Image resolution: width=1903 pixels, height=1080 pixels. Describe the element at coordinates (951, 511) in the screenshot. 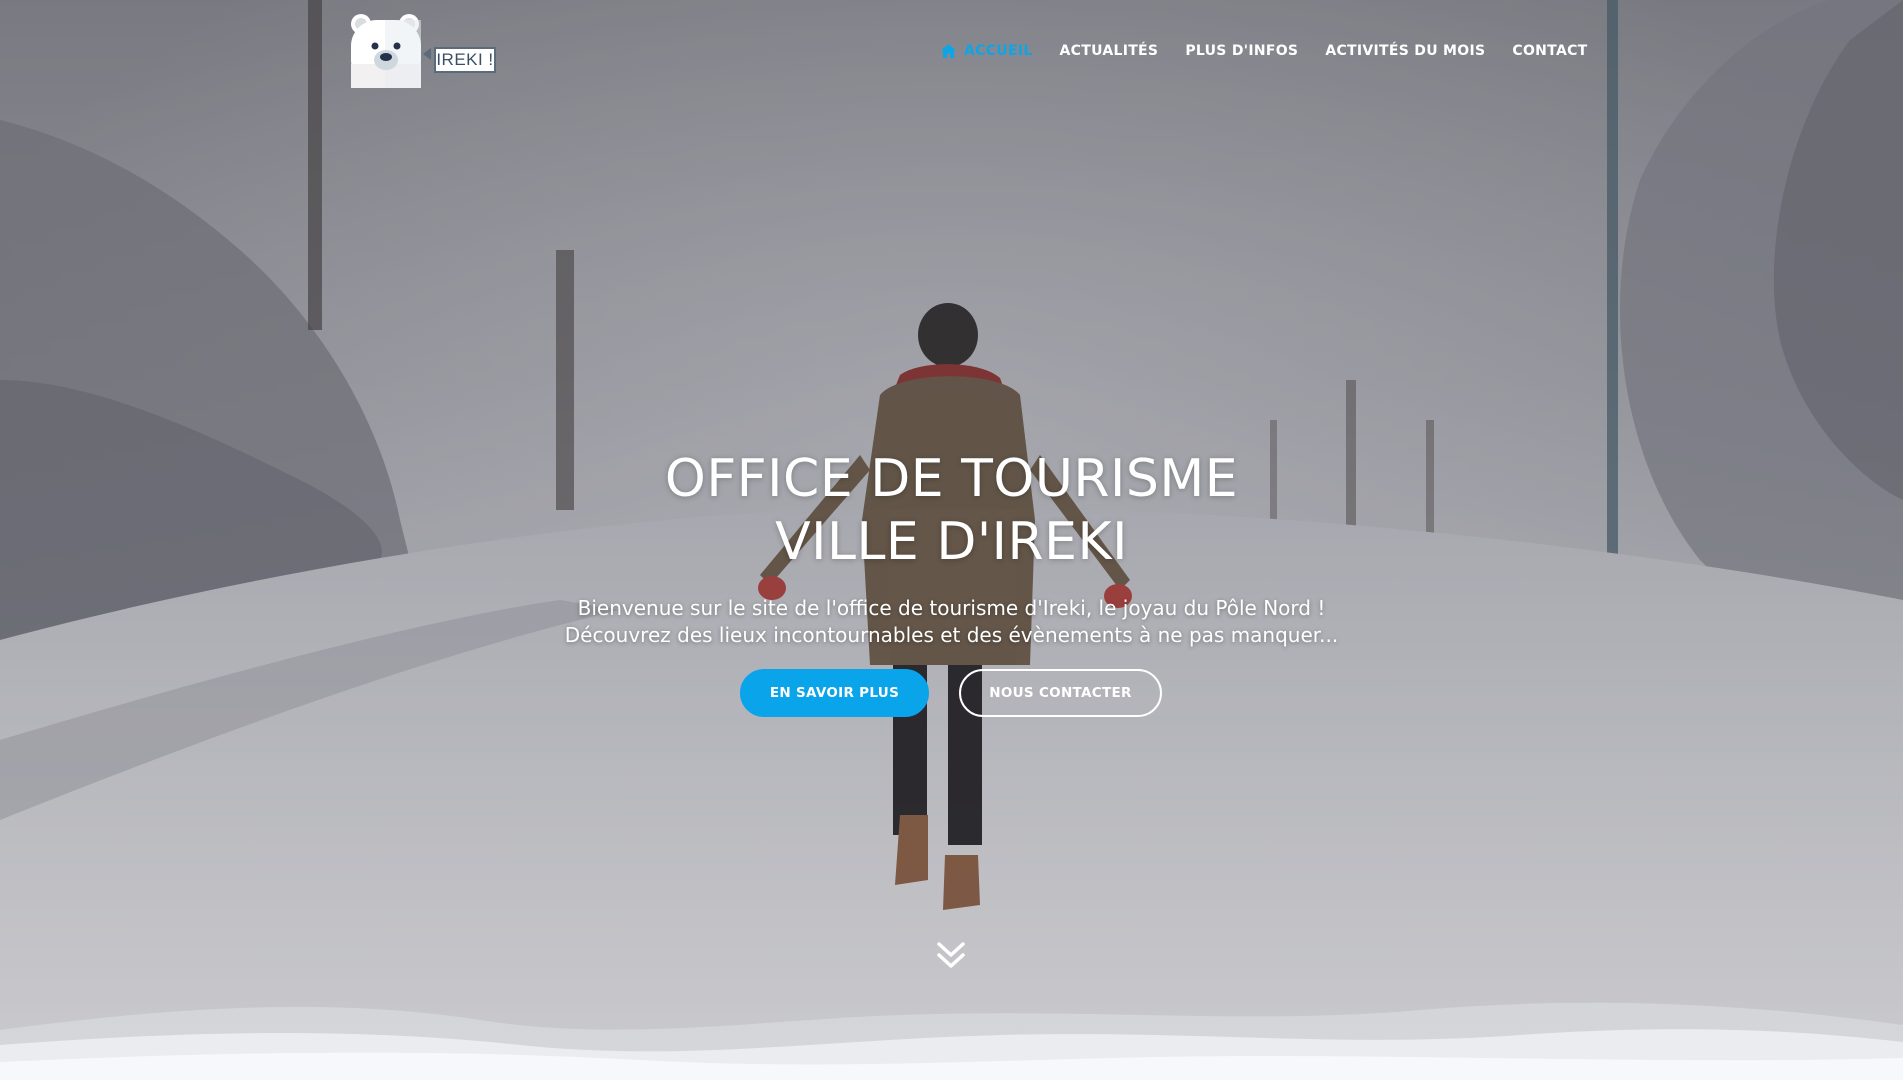

I see `hero-title: OFFICE DE TOURISME VILLE D'IREKI` at that location.